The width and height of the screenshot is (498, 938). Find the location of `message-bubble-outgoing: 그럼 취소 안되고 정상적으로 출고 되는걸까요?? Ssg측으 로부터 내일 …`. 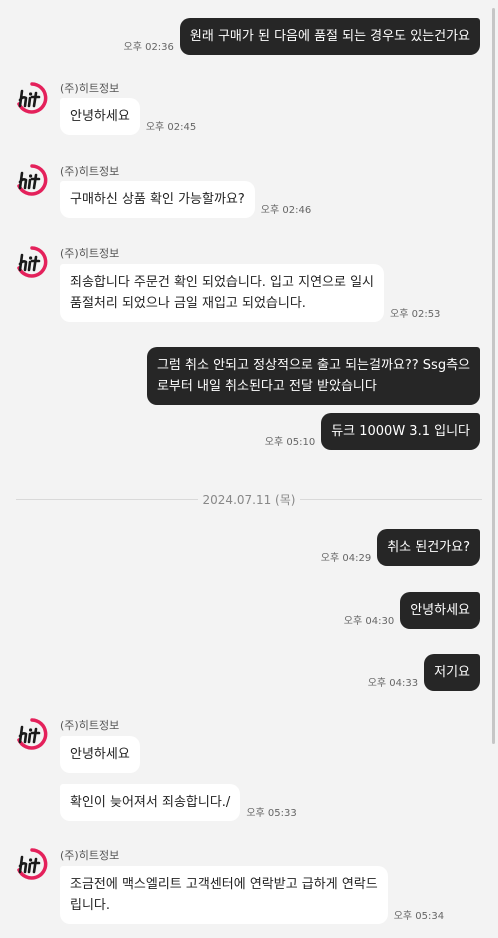

message-bubble-outgoing: 그럼 취소 안되고 정상적으로 출고 되는걸까요?? Ssg측으 로부터 내일 … is located at coordinates (313, 376).